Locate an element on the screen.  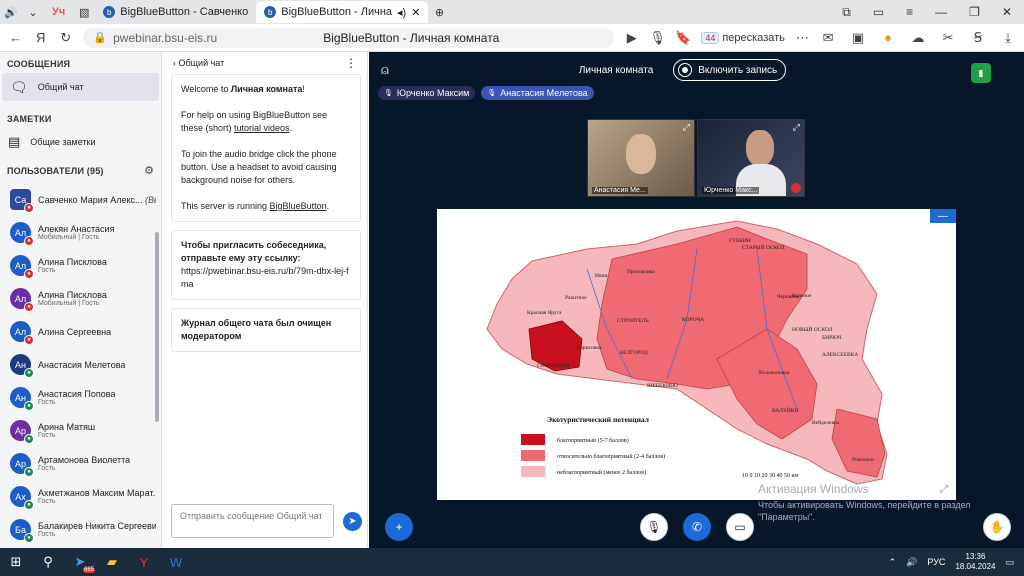
gear-icon: ⚙ is located at coordinates (149, 170).